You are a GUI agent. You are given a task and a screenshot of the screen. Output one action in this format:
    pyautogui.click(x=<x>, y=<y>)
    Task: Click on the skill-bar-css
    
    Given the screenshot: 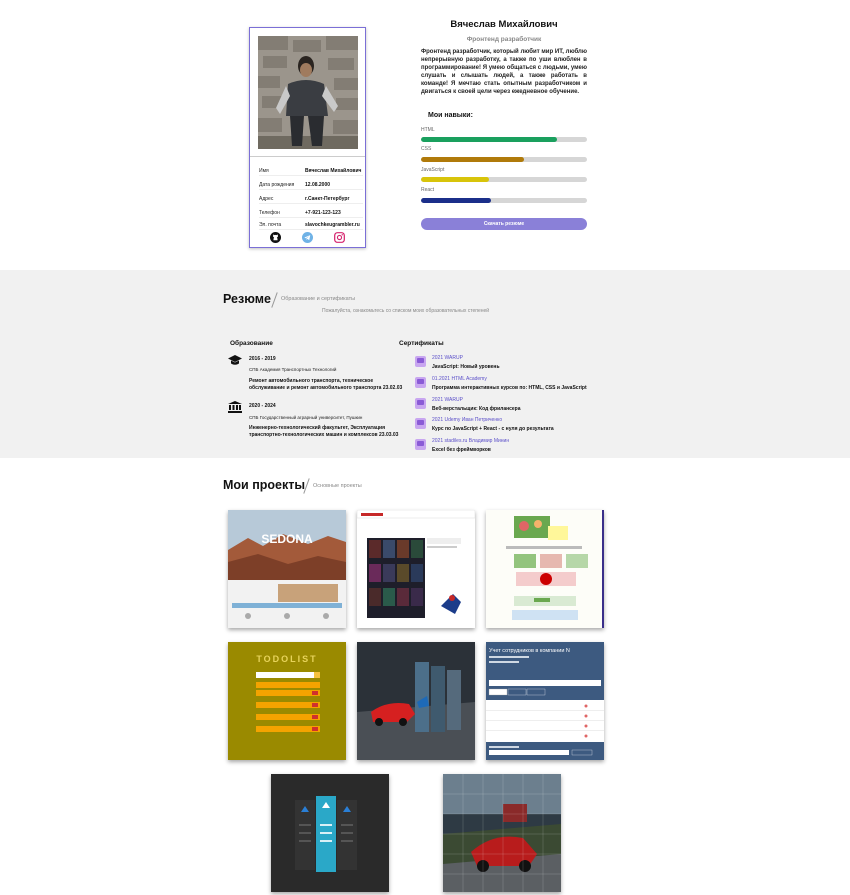 What is the action you would take?
    pyautogui.click(x=504, y=159)
    